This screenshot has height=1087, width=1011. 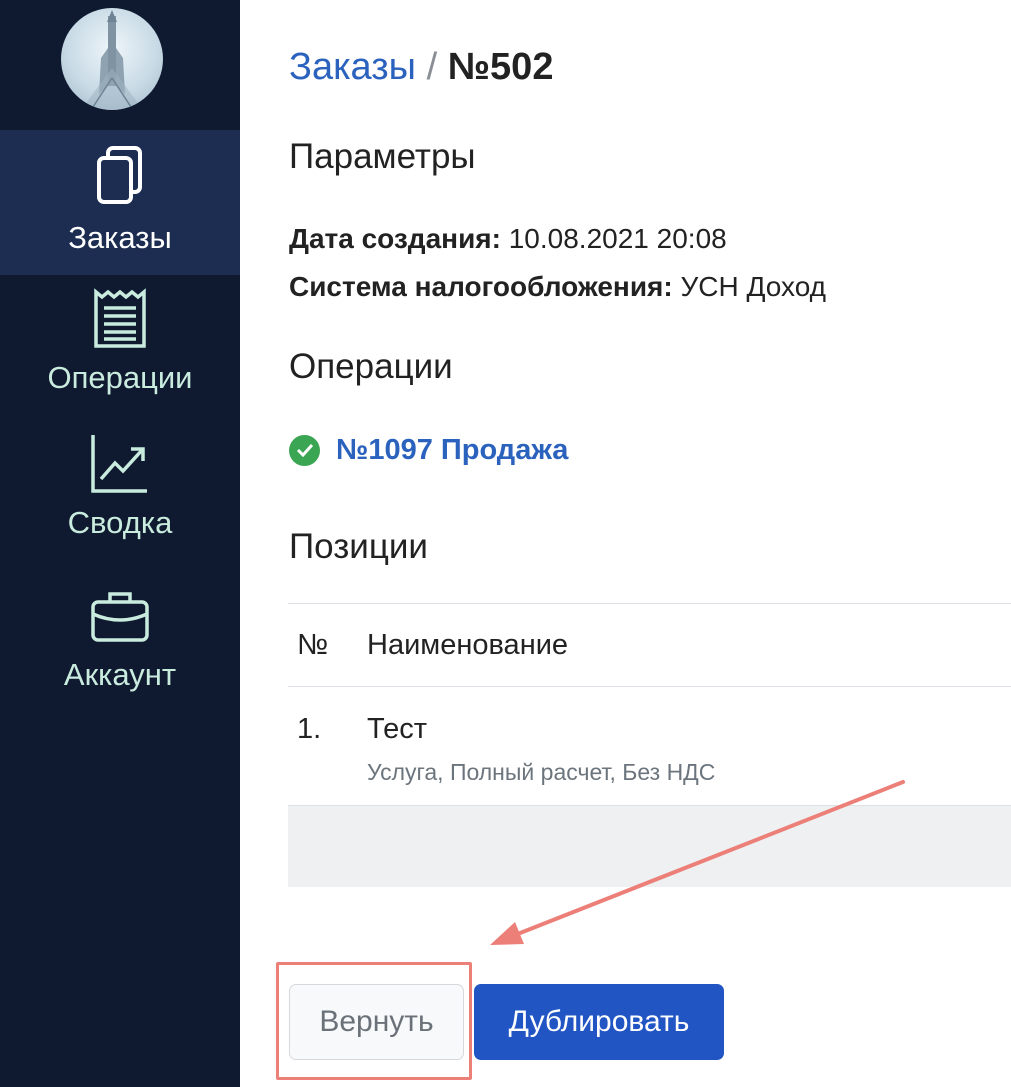 I want to click on briefcase-icon, so click(x=120, y=616).